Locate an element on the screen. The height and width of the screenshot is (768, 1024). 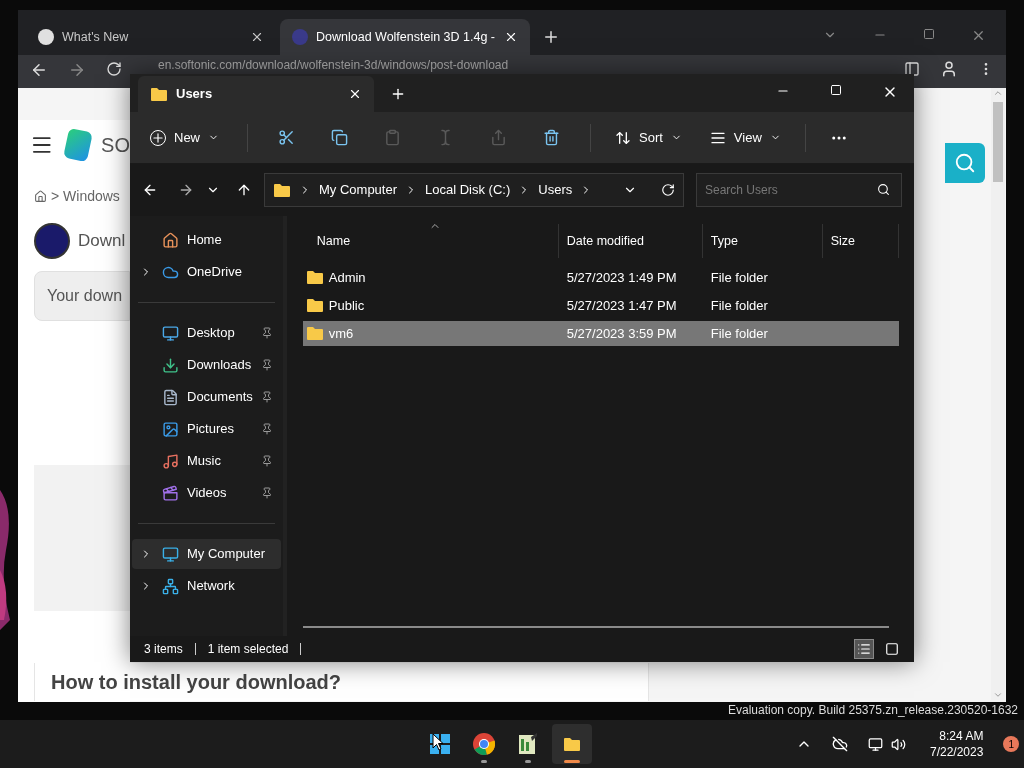
sidebar-item: Home is located at coordinates (206, 240).